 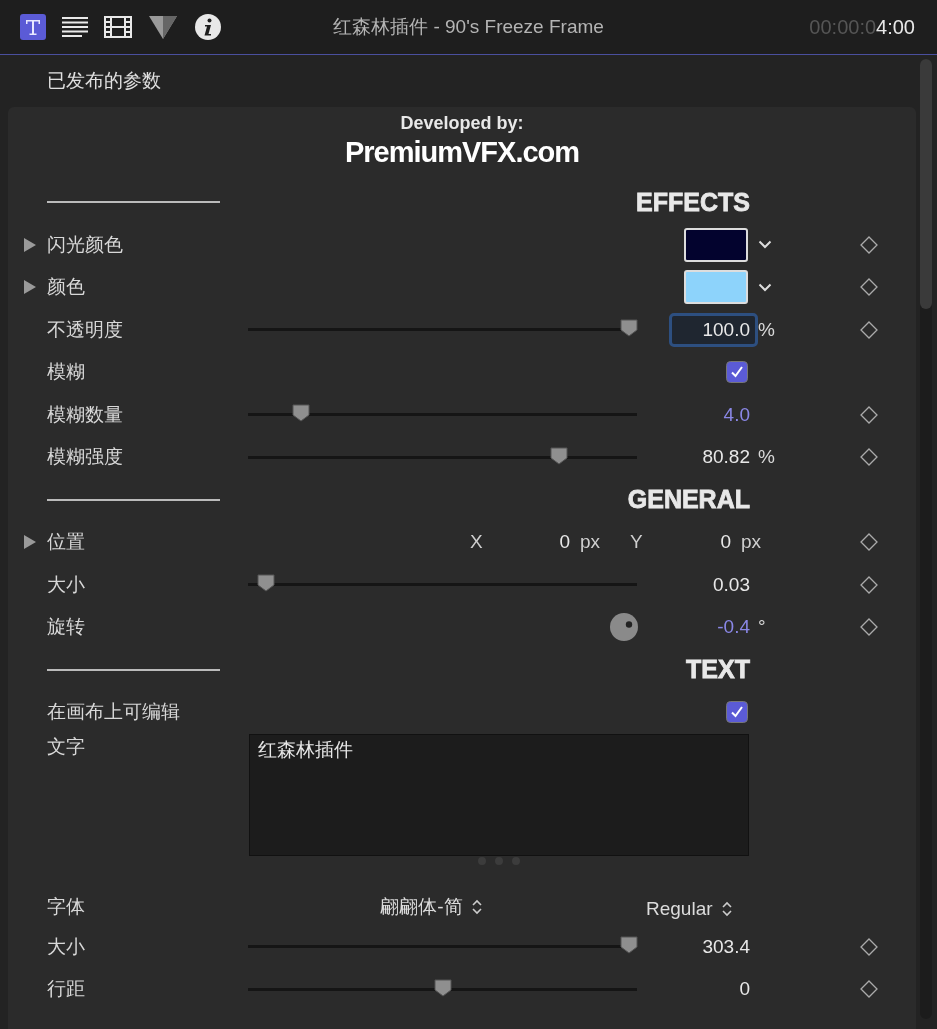 I want to click on parameter-label: 行距, so click(x=66, y=989).